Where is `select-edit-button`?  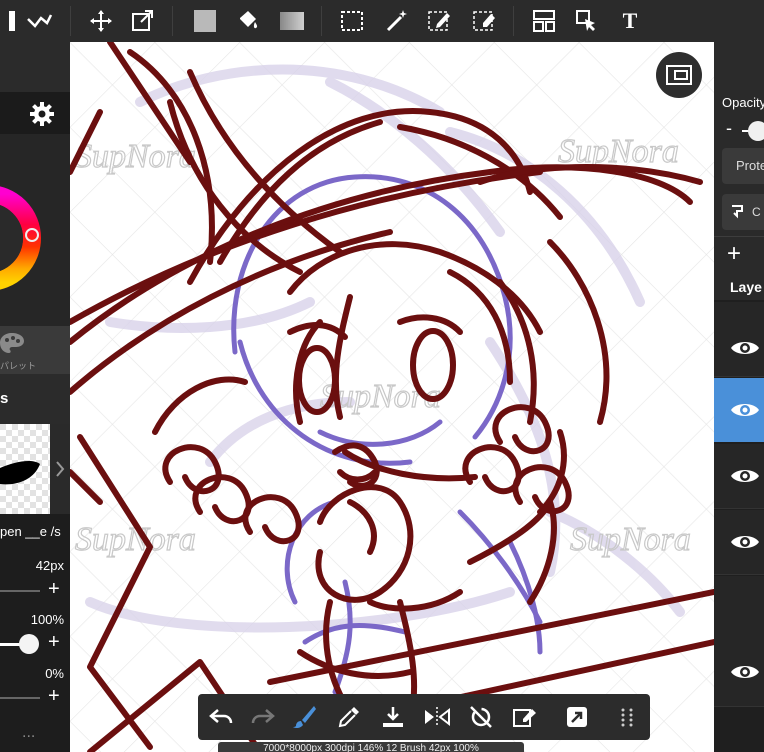 select-edit-button is located at coordinates (525, 717).